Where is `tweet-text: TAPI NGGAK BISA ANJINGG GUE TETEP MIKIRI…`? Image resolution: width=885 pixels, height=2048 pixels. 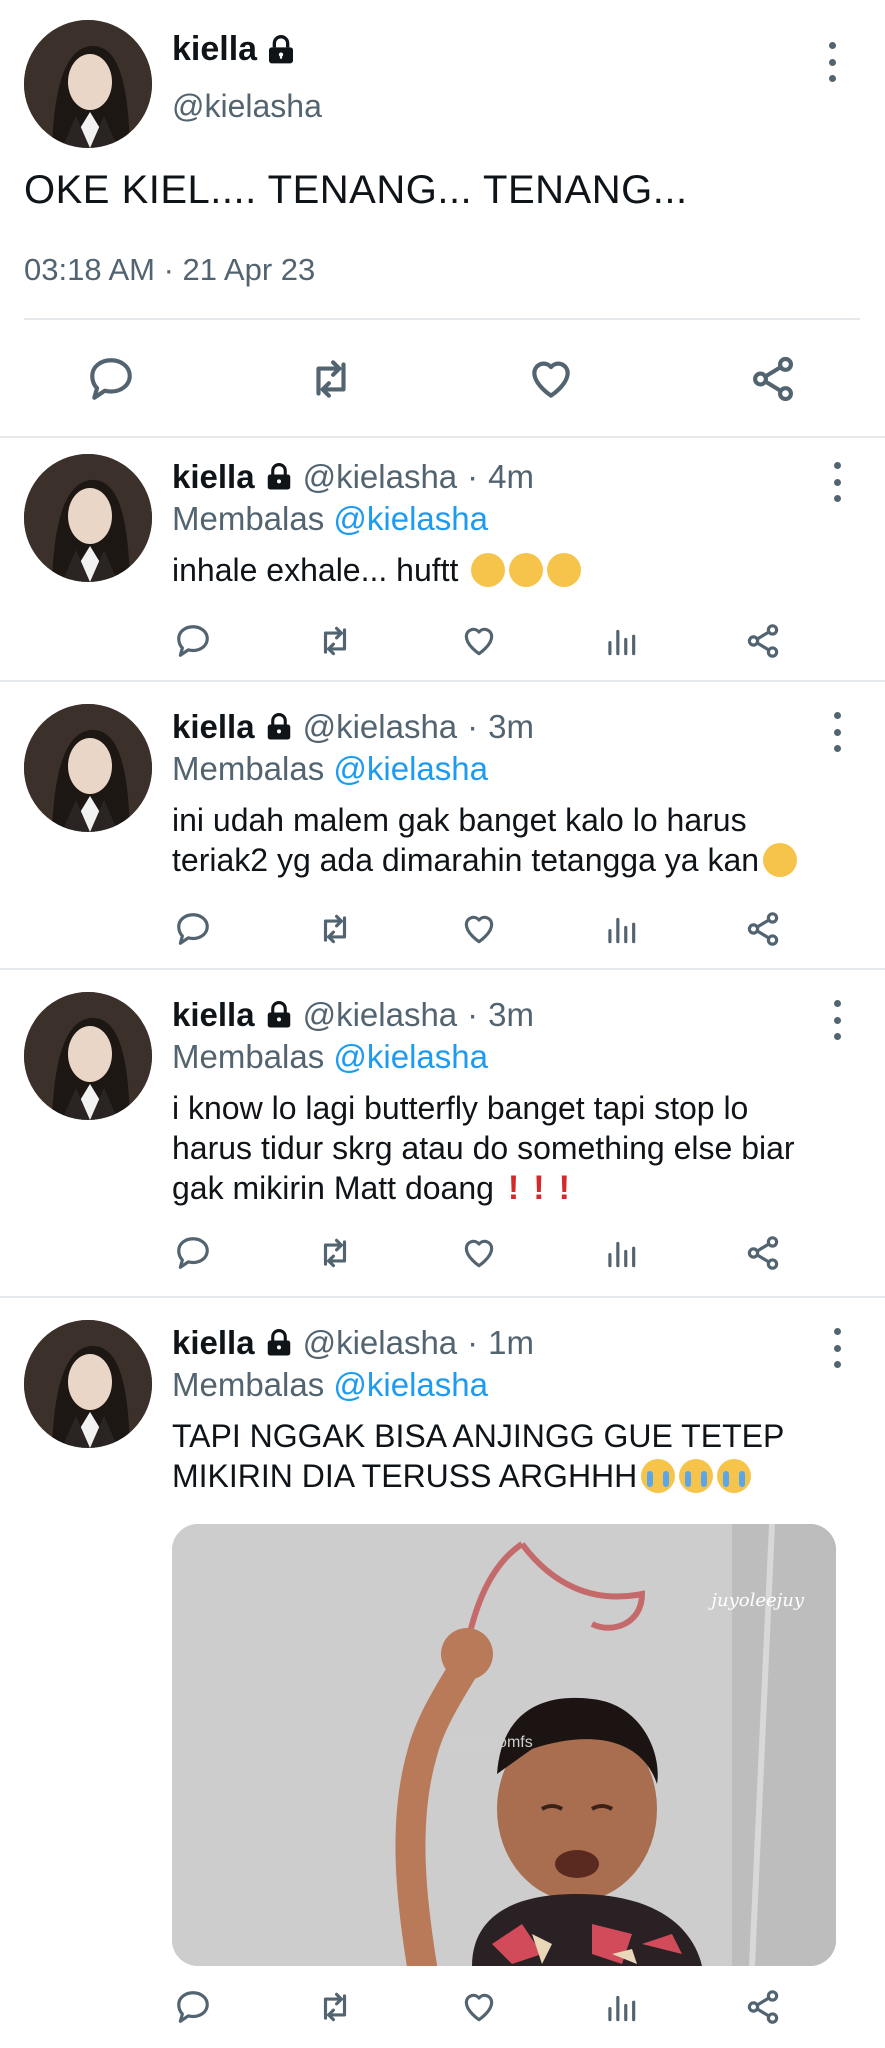
tweet-text: TAPI NGGAK BISA ANJINGG GUE TETEP MIKIRI… is located at coordinates (512, 1456).